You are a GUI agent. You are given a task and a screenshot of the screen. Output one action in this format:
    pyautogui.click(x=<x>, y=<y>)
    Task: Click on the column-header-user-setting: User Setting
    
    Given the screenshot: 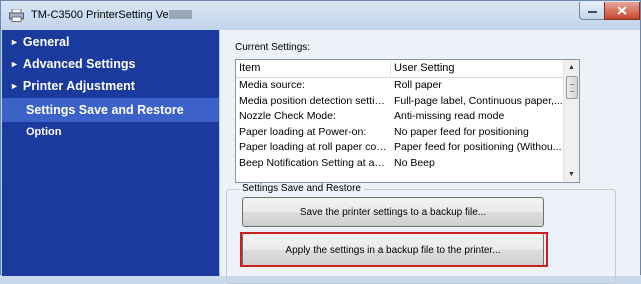 What is the action you would take?
    pyautogui.click(x=478, y=68)
    